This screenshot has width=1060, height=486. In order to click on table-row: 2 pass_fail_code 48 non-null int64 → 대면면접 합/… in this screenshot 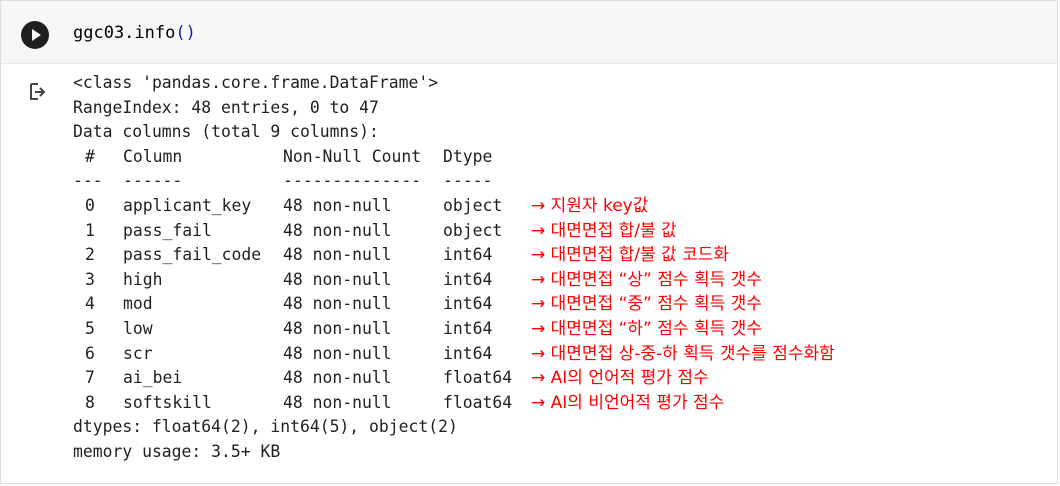, I will do `click(454, 255)`.